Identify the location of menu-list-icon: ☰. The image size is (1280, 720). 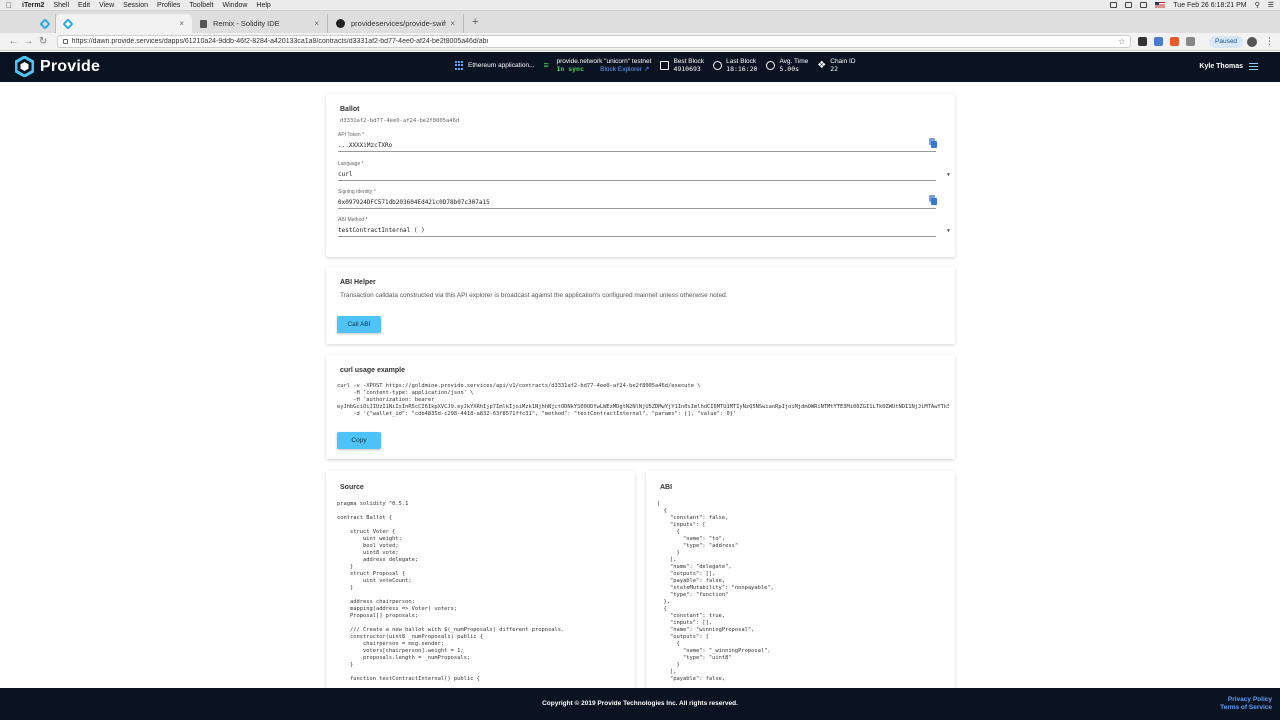
(1271, 5).